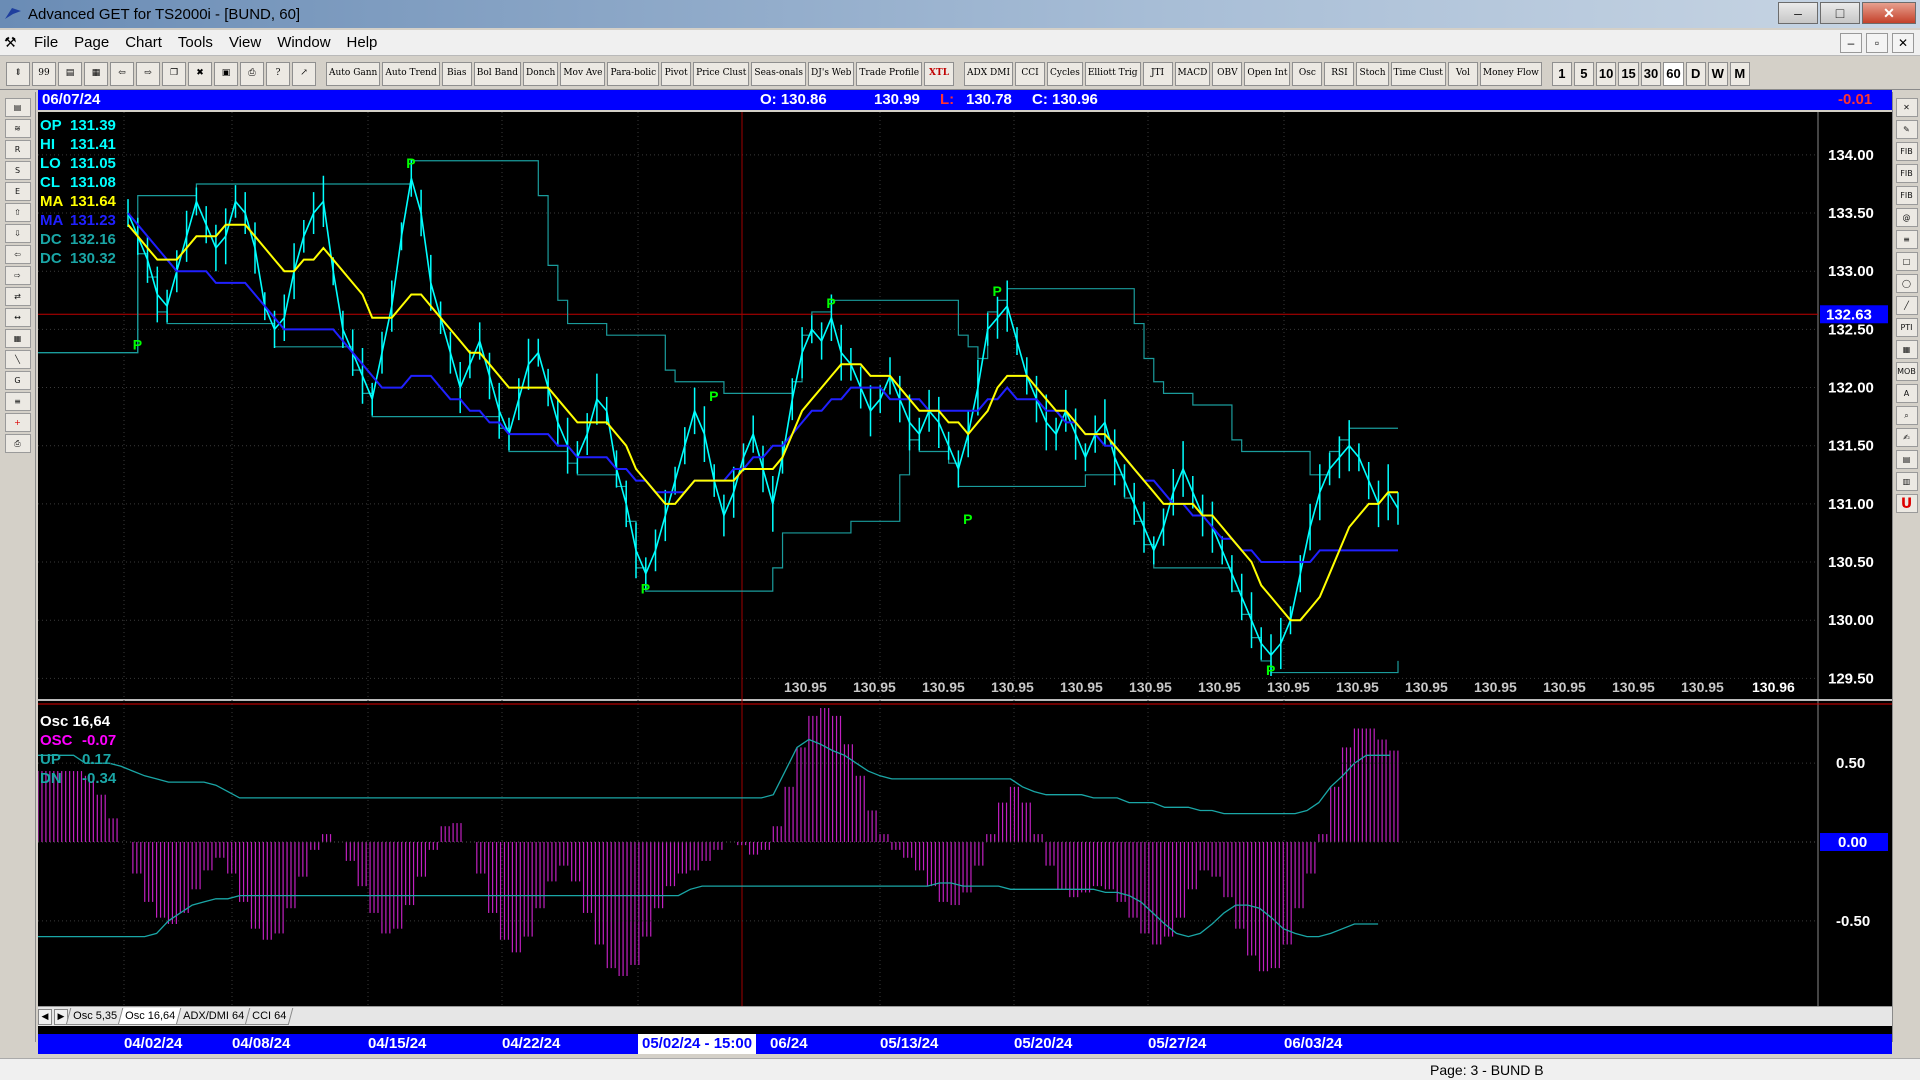 The image size is (1920, 1080). What do you see at coordinates (17, 338) in the screenshot?
I see `grid-icon: ▦` at bounding box center [17, 338].